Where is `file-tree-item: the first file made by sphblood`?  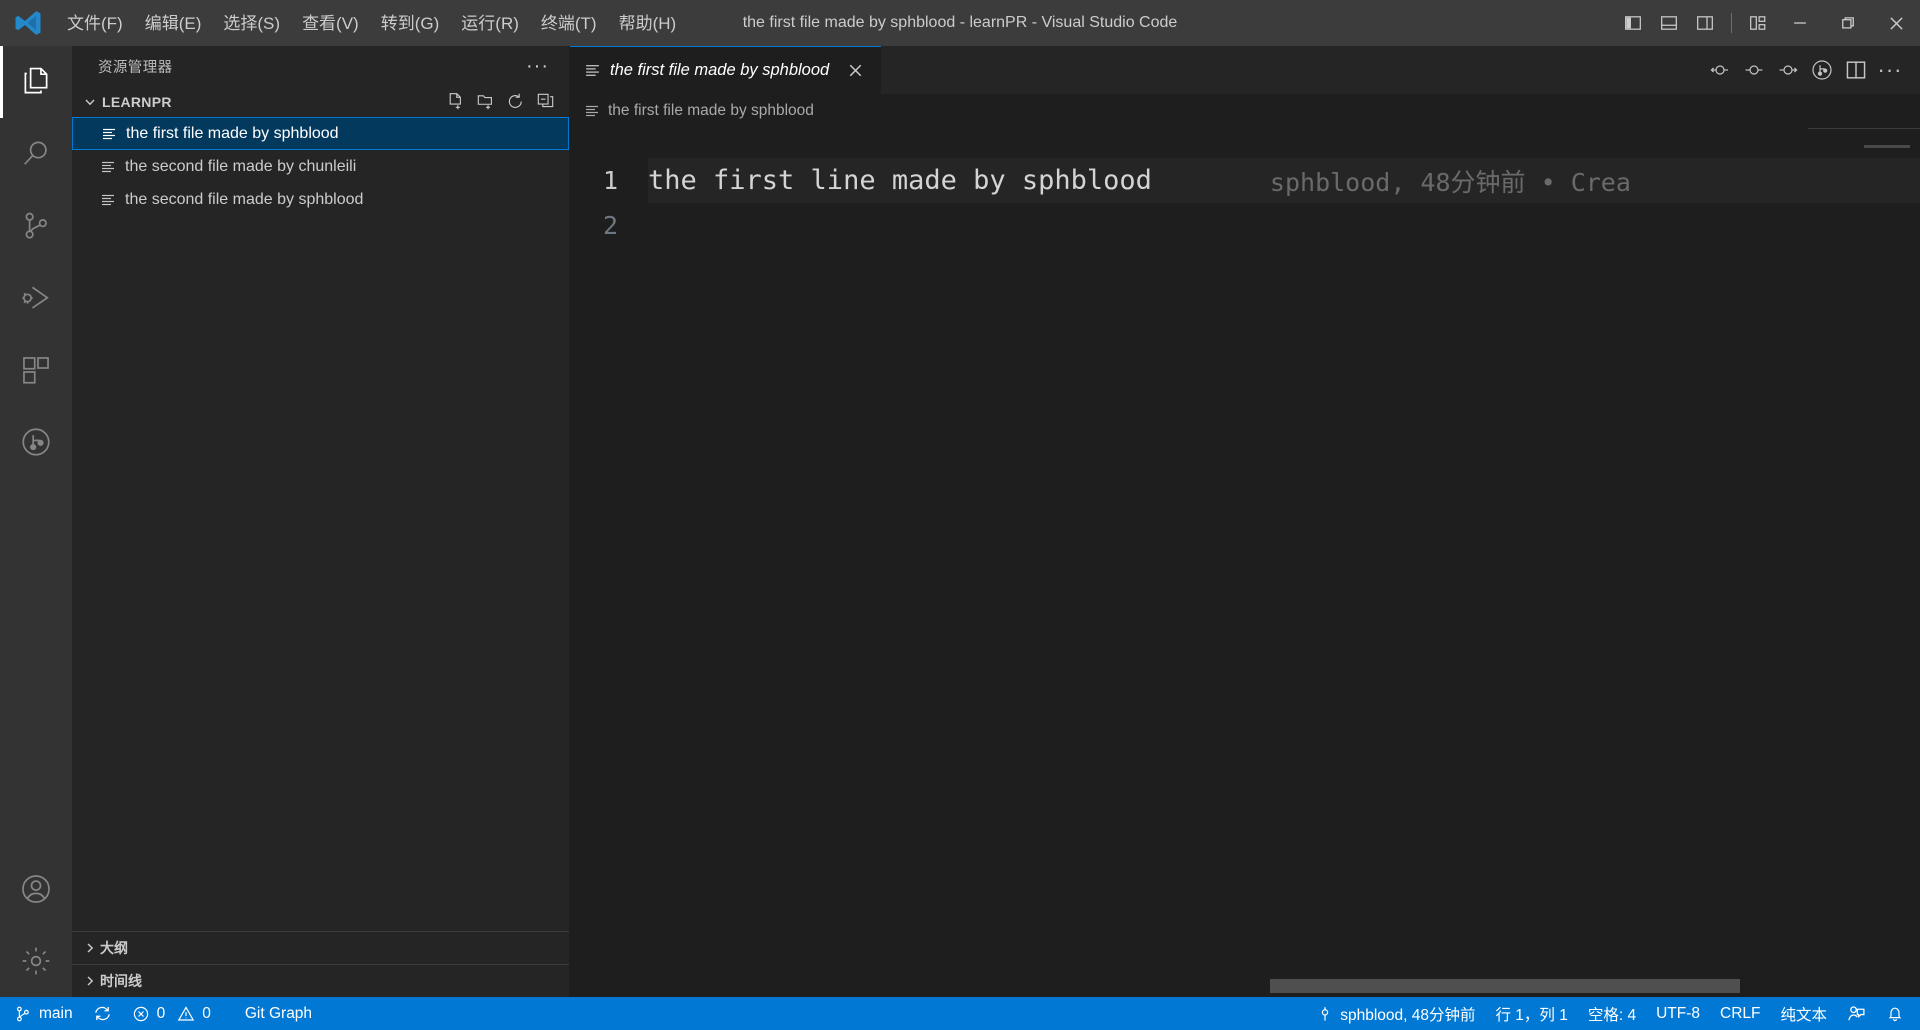
file-tree-item: the first file made by sphblood is located at coordinates (320, 133).